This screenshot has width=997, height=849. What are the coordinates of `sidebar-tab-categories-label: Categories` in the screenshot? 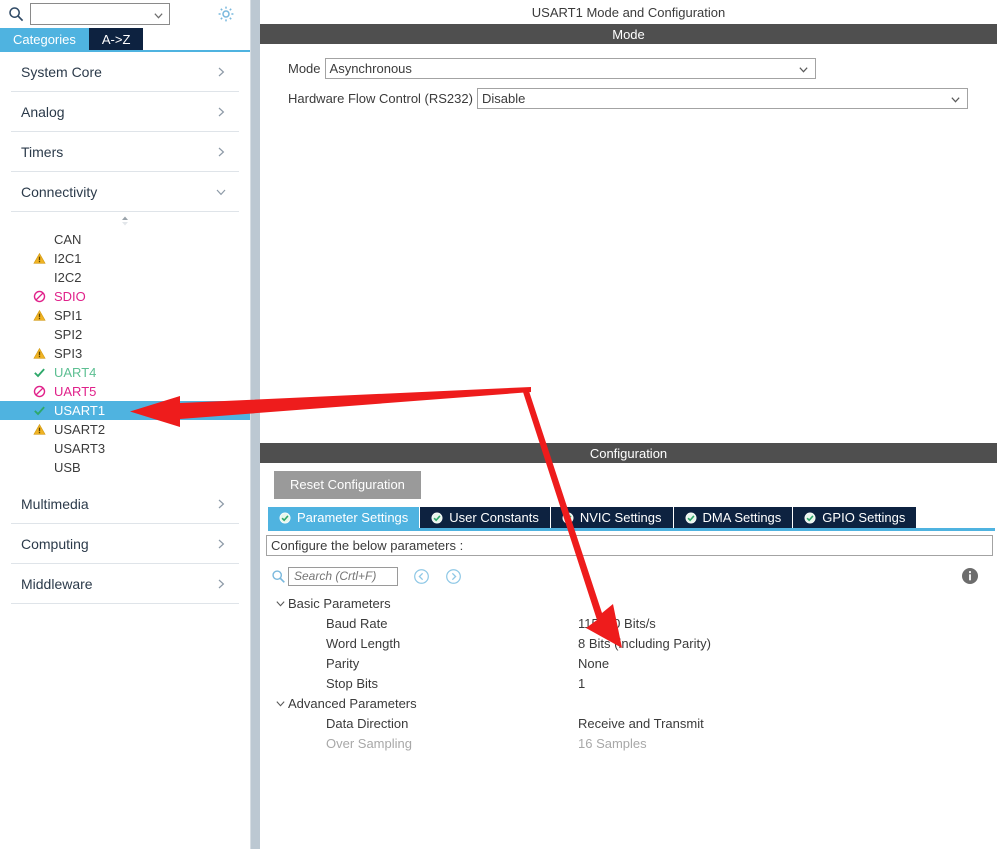 It's located at (44, 39).